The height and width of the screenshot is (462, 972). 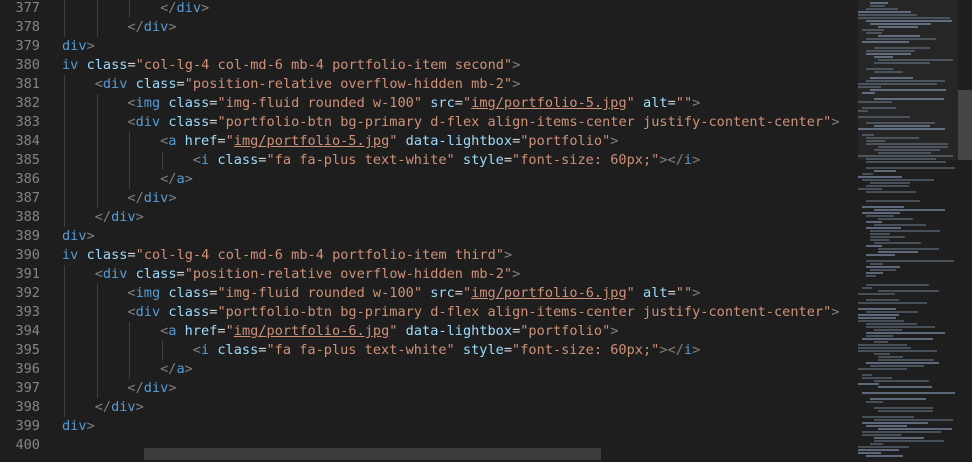 I want to click on code-line: 379 div>, so click(x=429, y=46).